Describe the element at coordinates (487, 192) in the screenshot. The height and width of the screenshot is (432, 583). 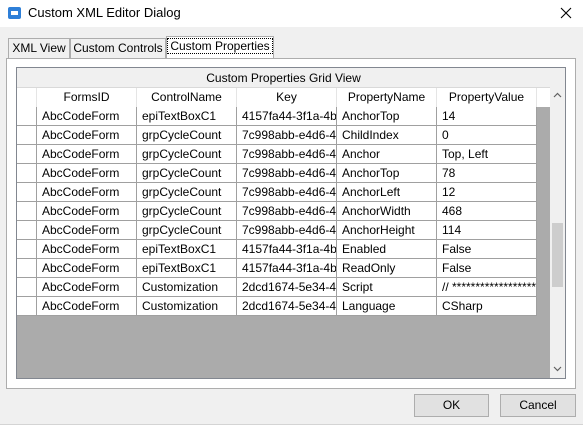
I see `cell-propertyvalue: 12` at that location.